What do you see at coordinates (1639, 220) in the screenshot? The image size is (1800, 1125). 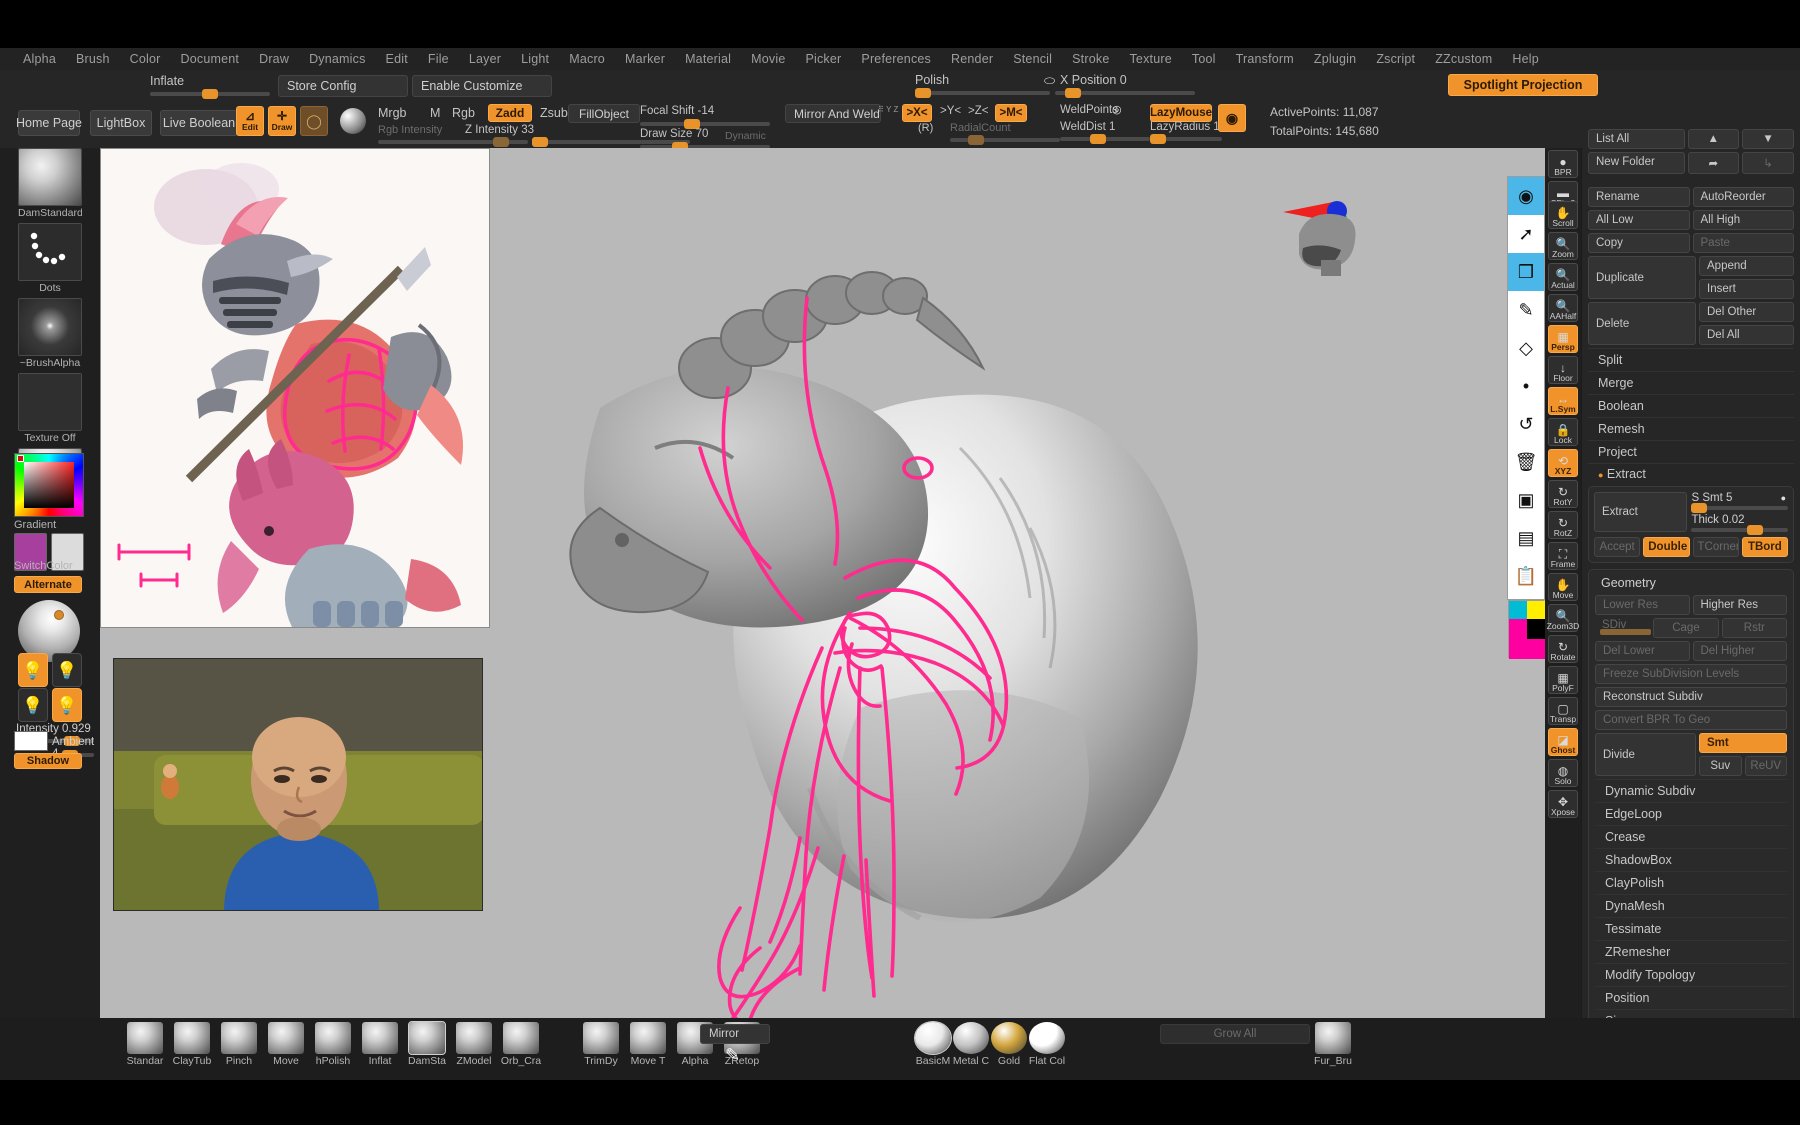 I see `all-low-button: All Low` at bounding box center [1639, 220].